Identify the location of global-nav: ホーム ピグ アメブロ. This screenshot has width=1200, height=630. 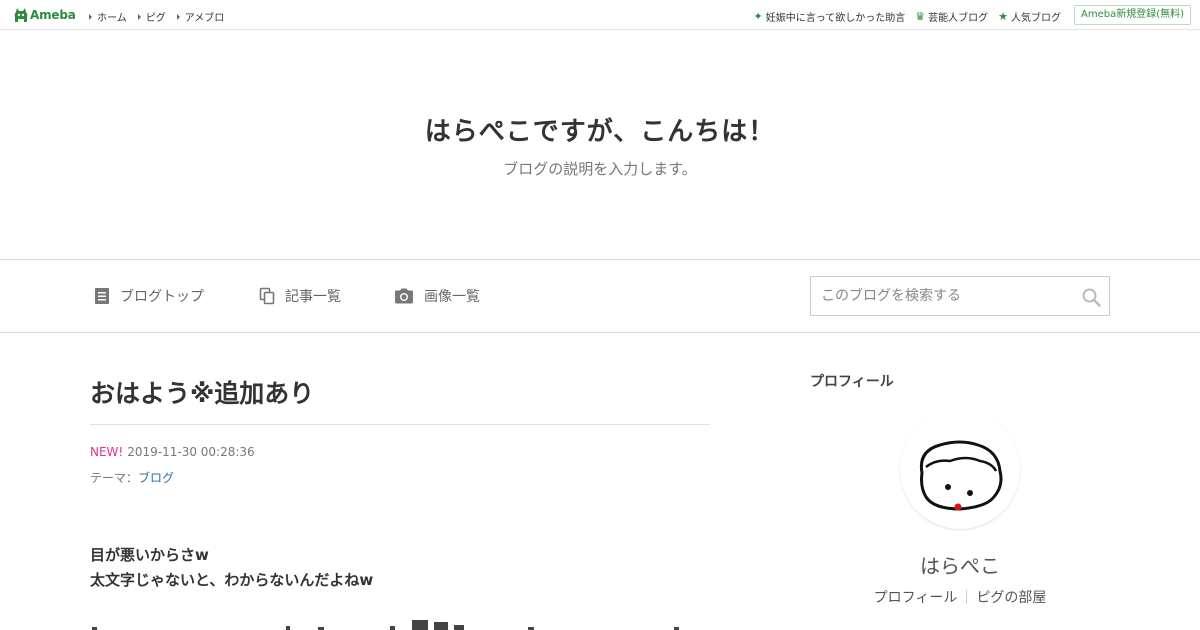
(162, 16).